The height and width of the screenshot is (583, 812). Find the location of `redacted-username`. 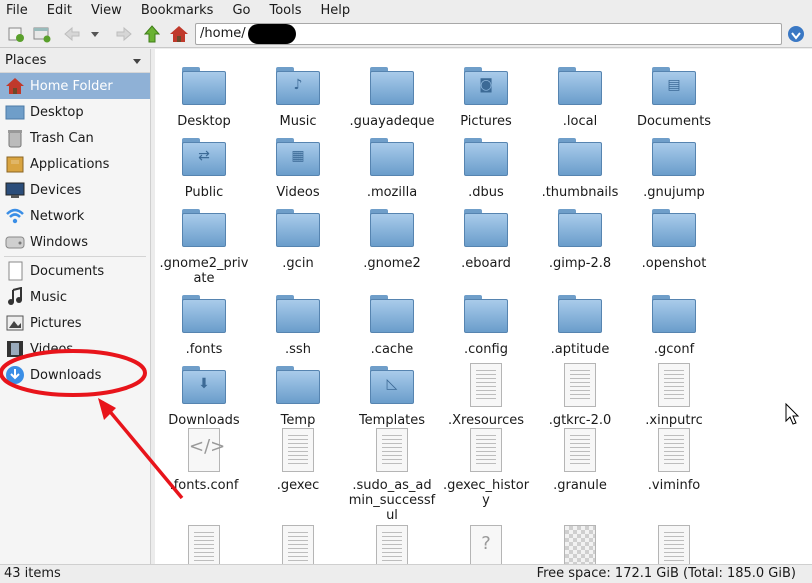

redacted-username is located at coordinates (271, 34).